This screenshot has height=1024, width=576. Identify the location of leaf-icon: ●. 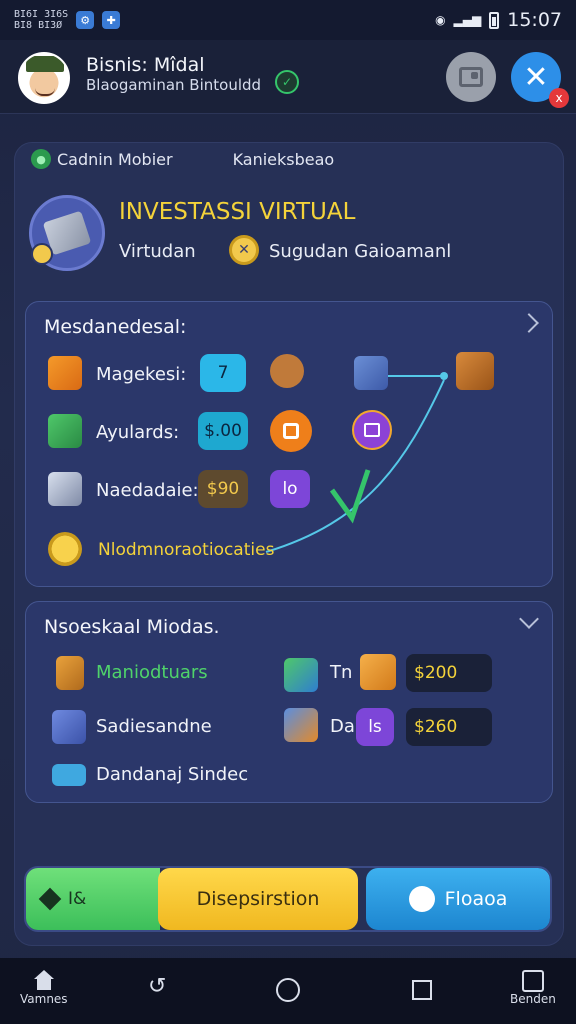
(41, 159).